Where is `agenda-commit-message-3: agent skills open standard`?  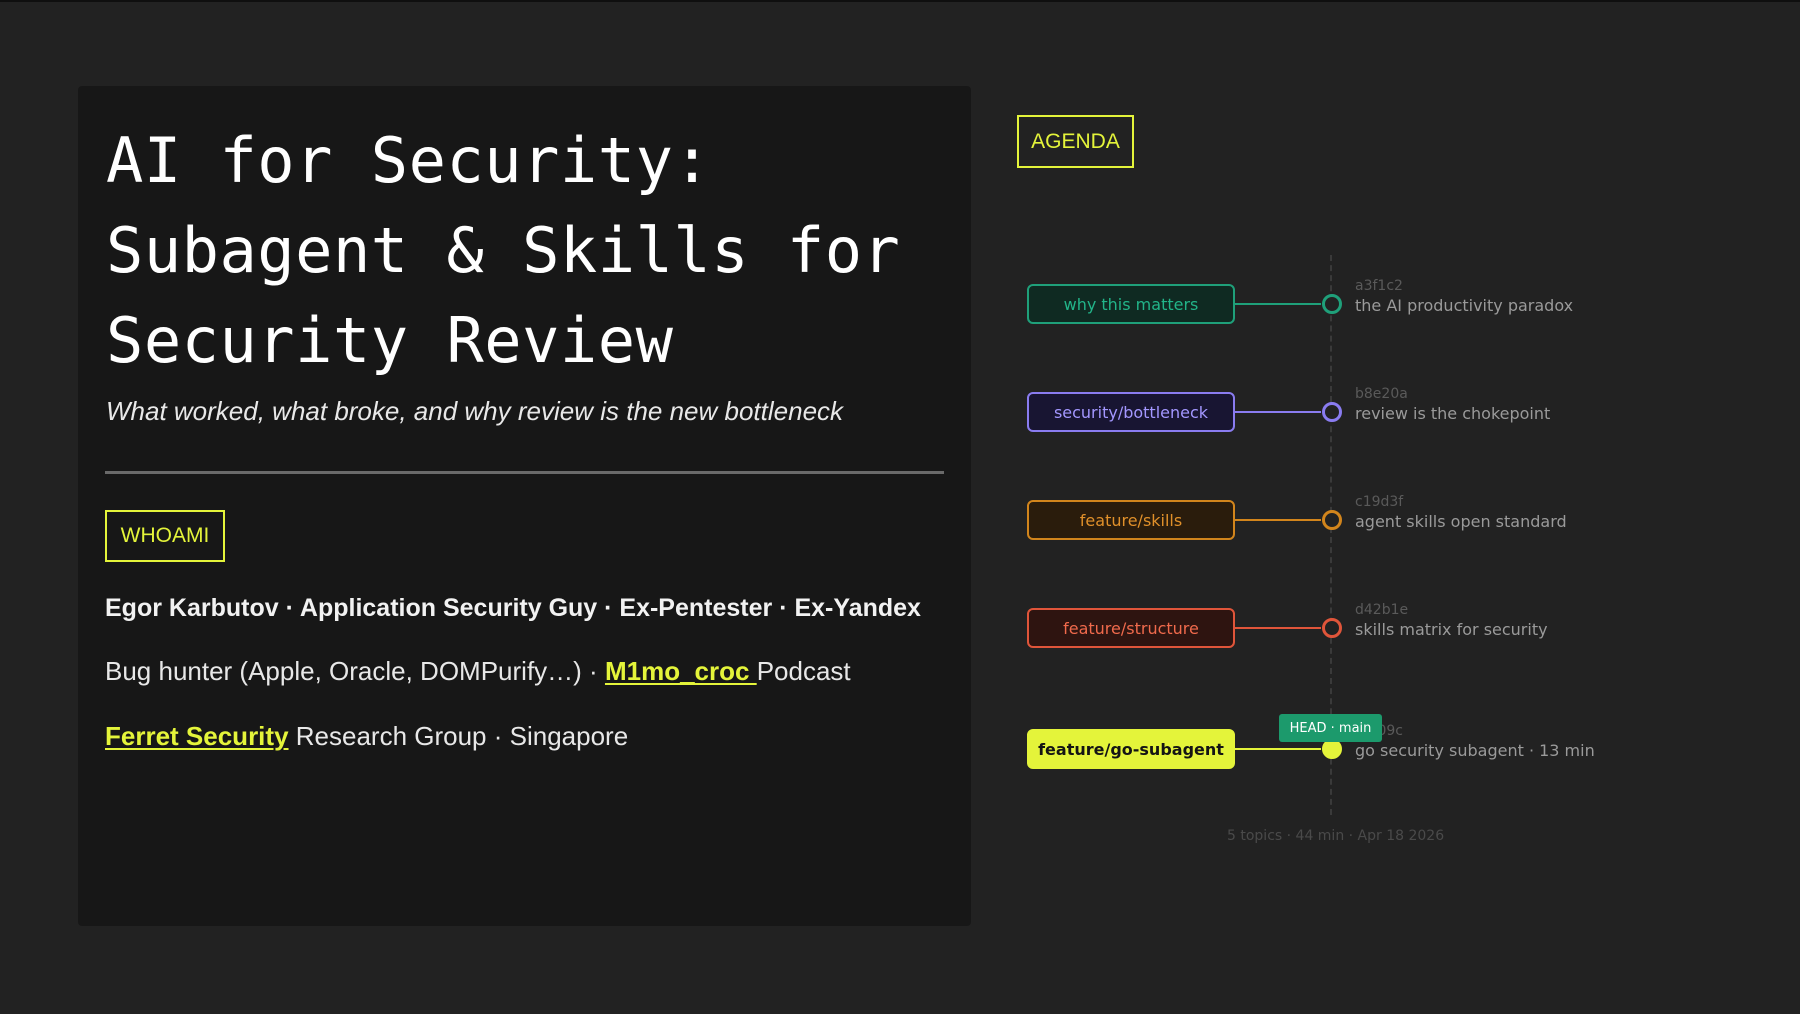
agenda-commit-message-3: agent skills open standard is located at coordinates (1461, 521).